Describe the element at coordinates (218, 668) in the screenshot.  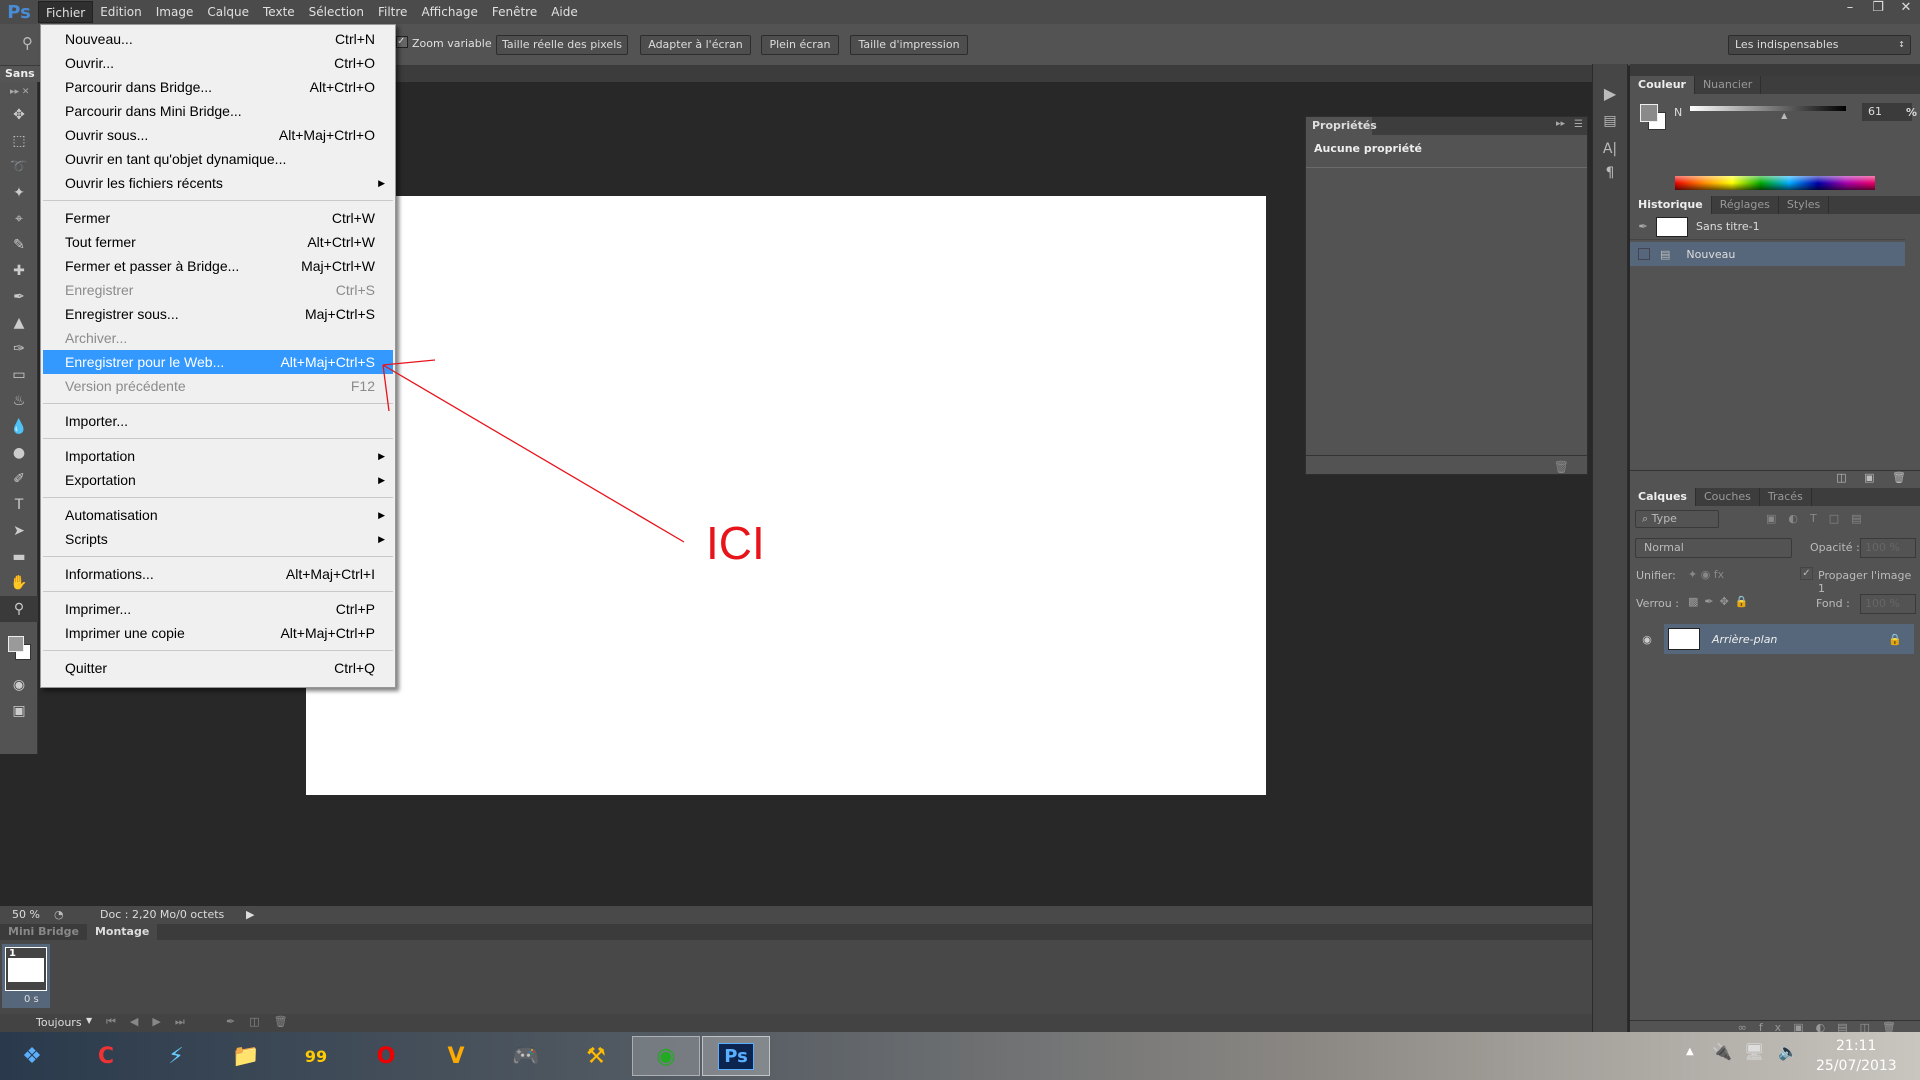
I see `file-menu-item: Quitter Ctrl+Q` at that location.